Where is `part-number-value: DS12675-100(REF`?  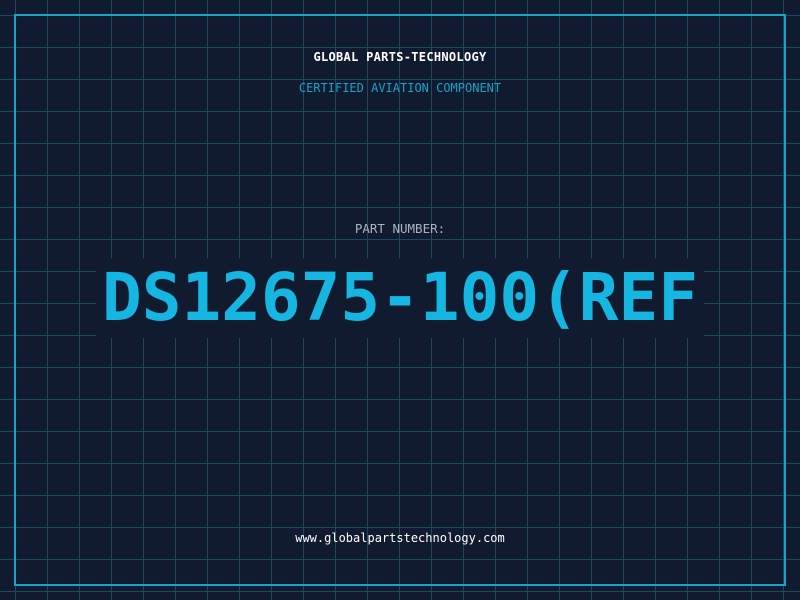
part-number-value: DS12675-100(REF is located at coordinates (400, 298).